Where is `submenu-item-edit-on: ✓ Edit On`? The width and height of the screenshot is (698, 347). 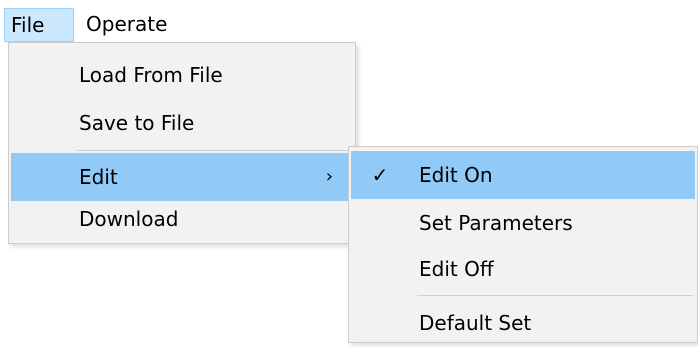 submenu-item-edit-on: ✓ Edit On is located at coordinates (523, 175).